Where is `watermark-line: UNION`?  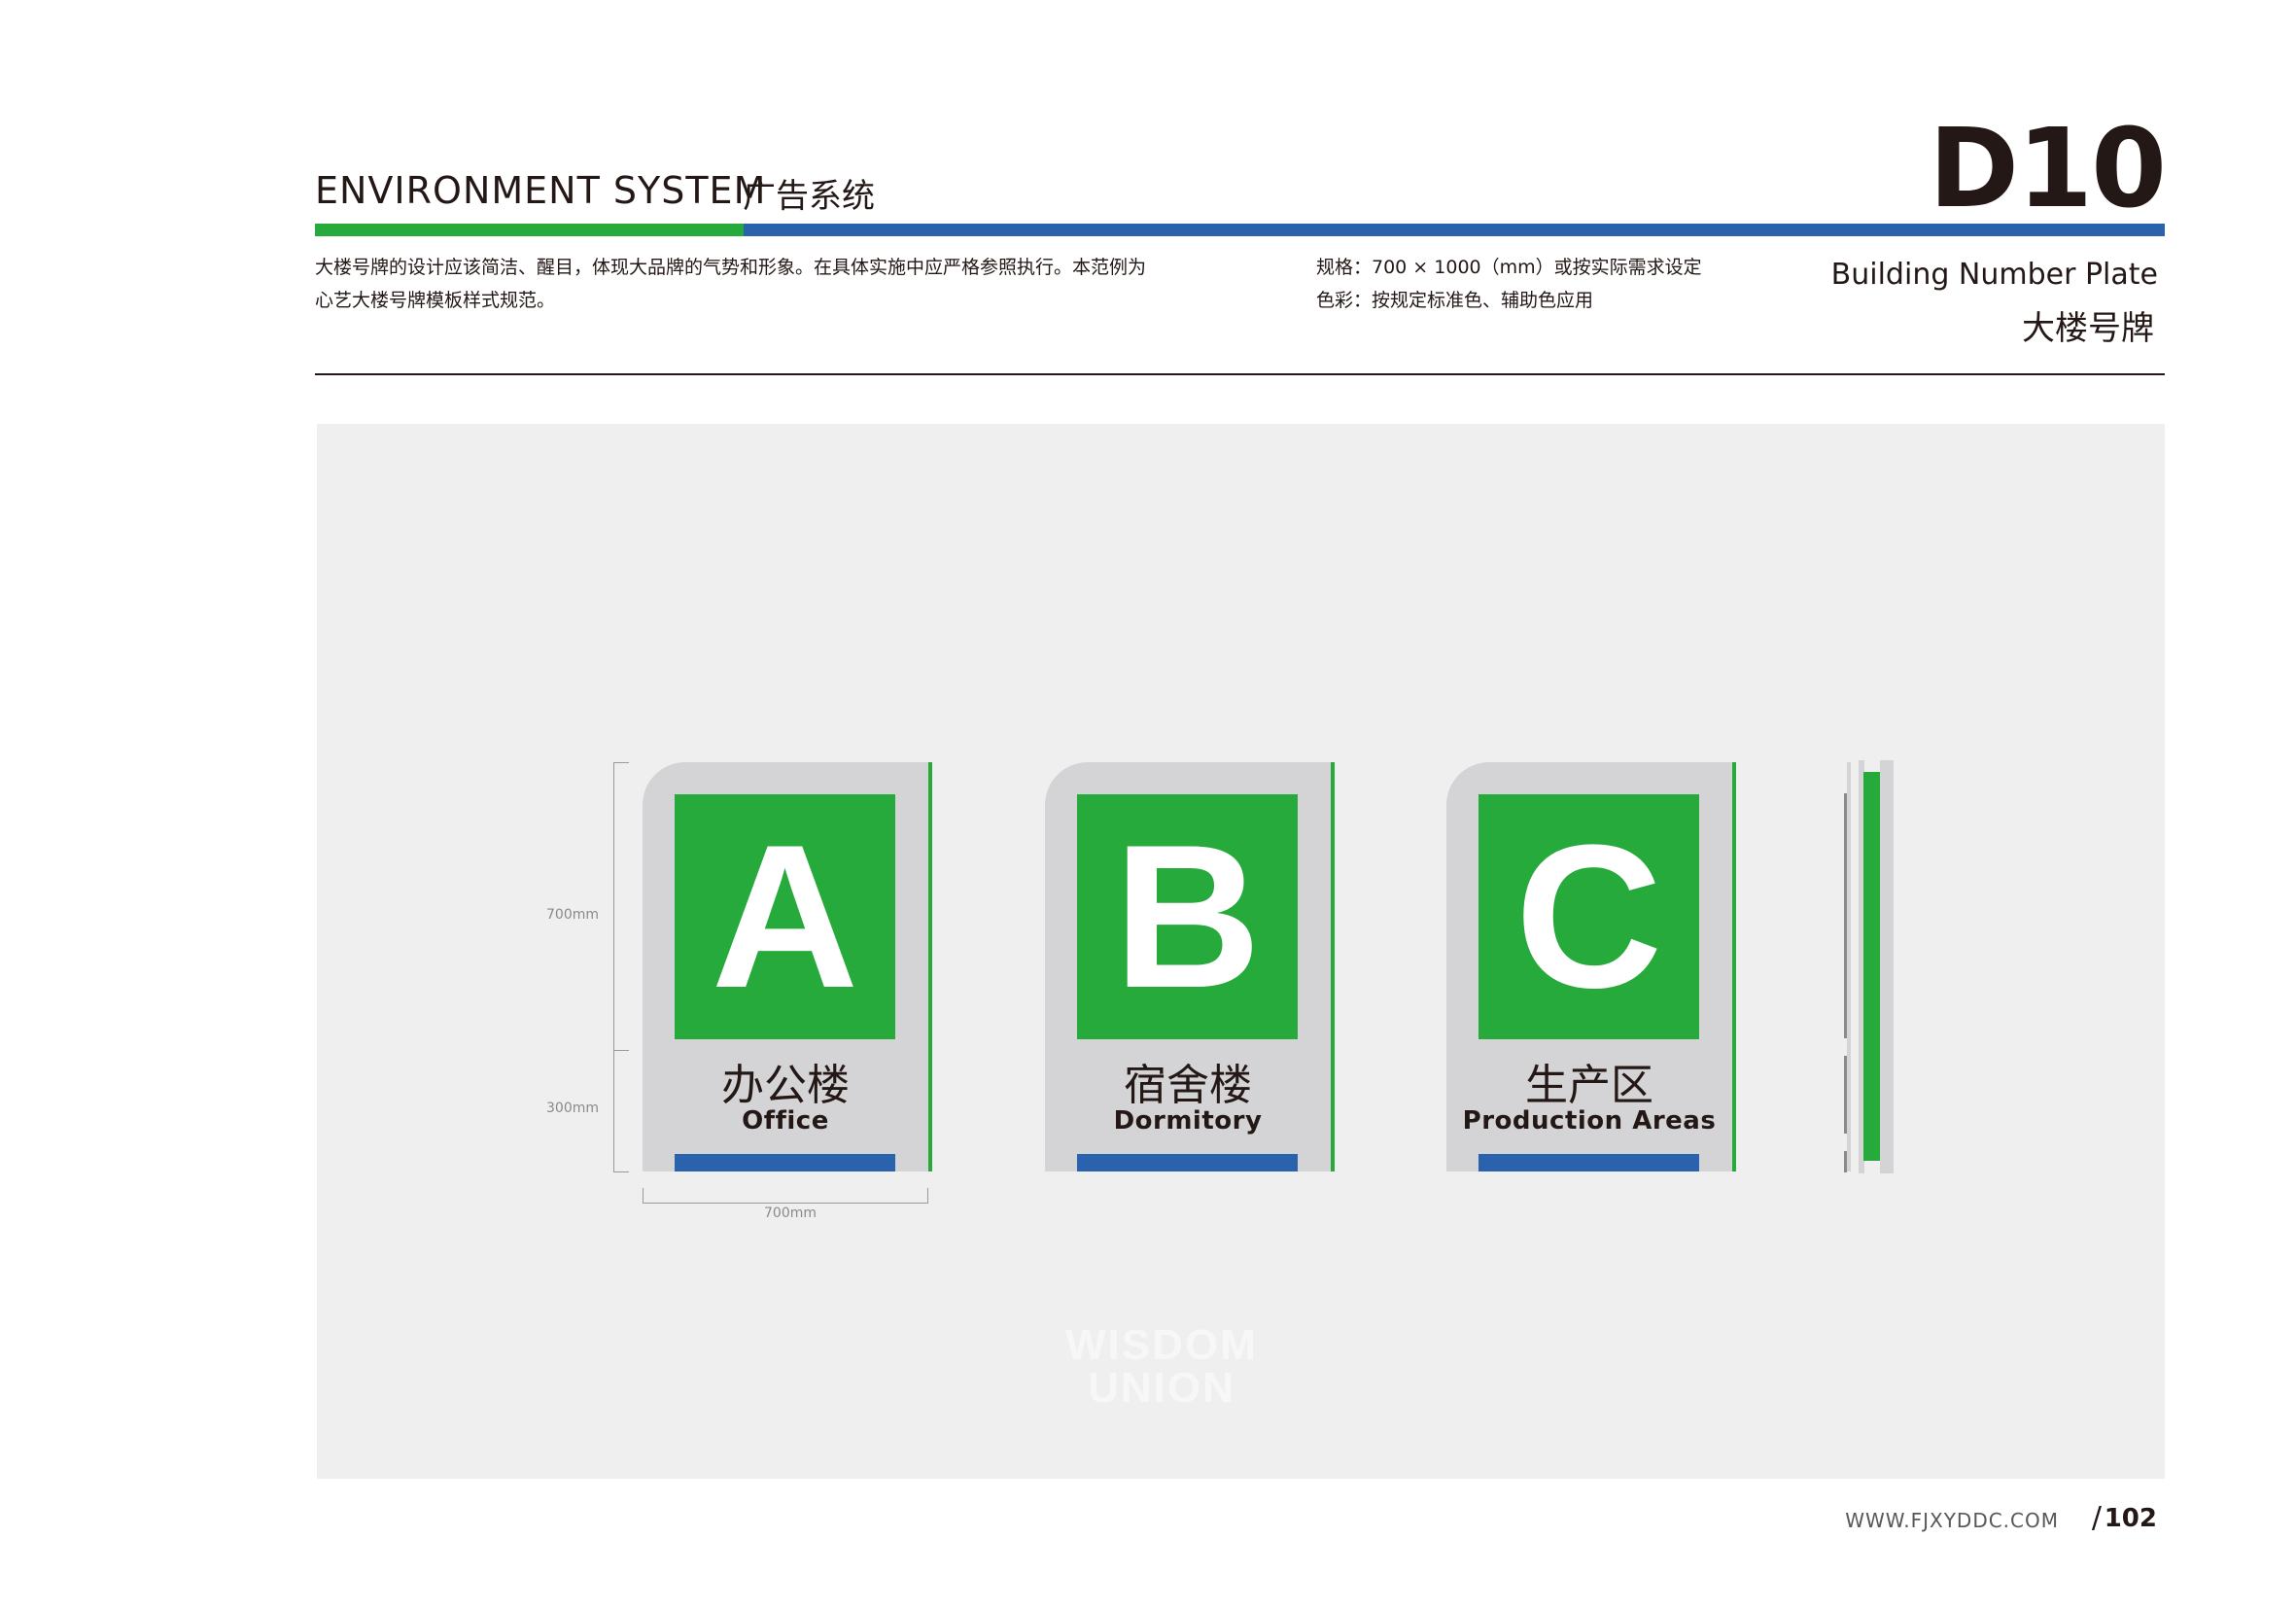 watermark-line: UNION is located at coordinates (1161, 1388).